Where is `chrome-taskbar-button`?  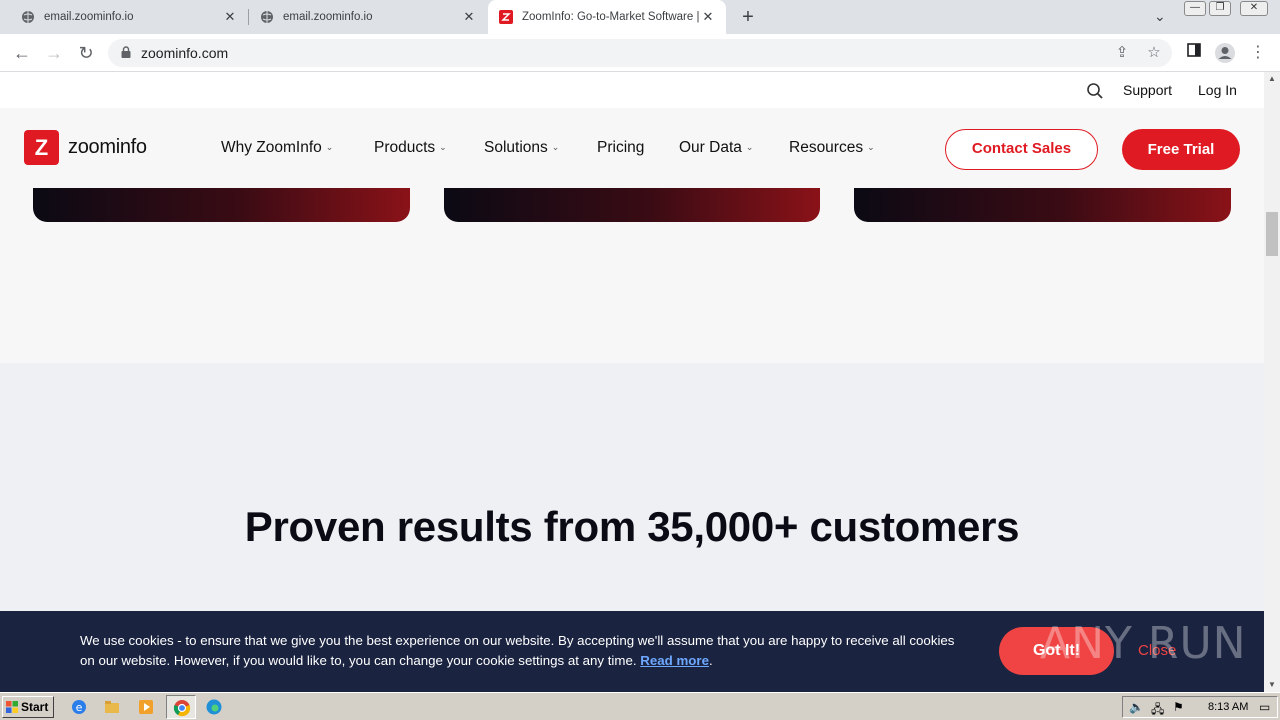
chrome-taskbar-button is located at coordinates (181, 707).